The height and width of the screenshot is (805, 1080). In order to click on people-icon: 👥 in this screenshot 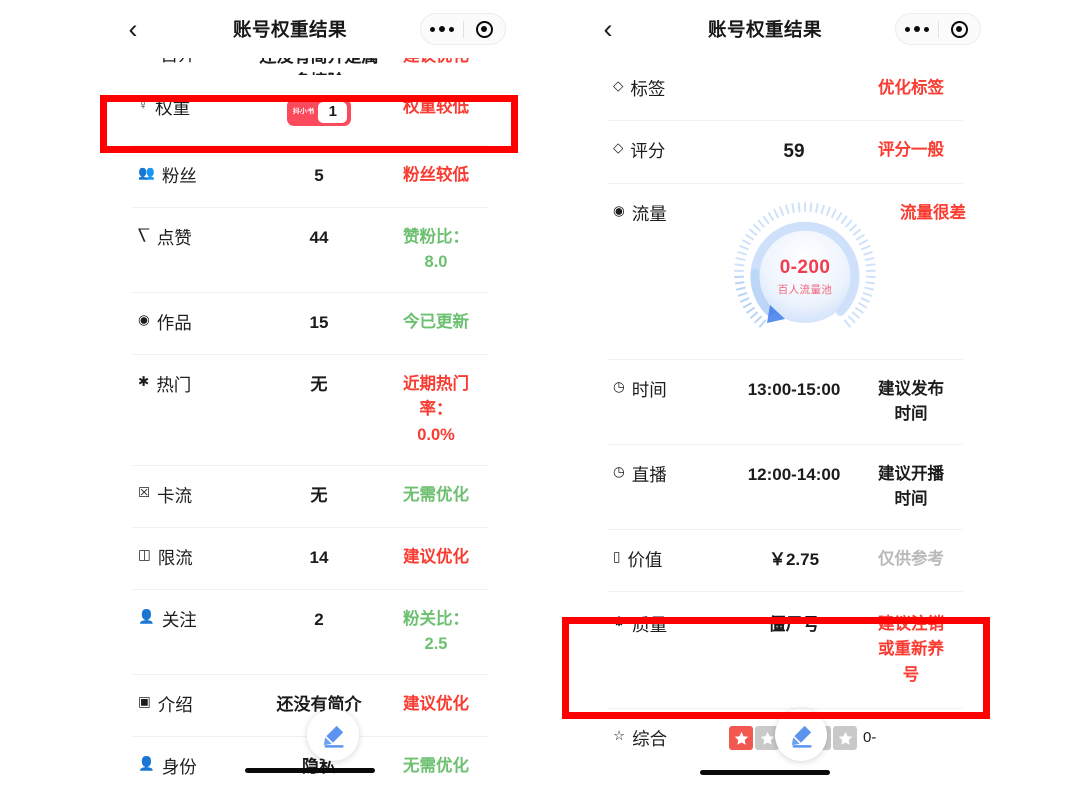, I will do `click(146, 172)`.